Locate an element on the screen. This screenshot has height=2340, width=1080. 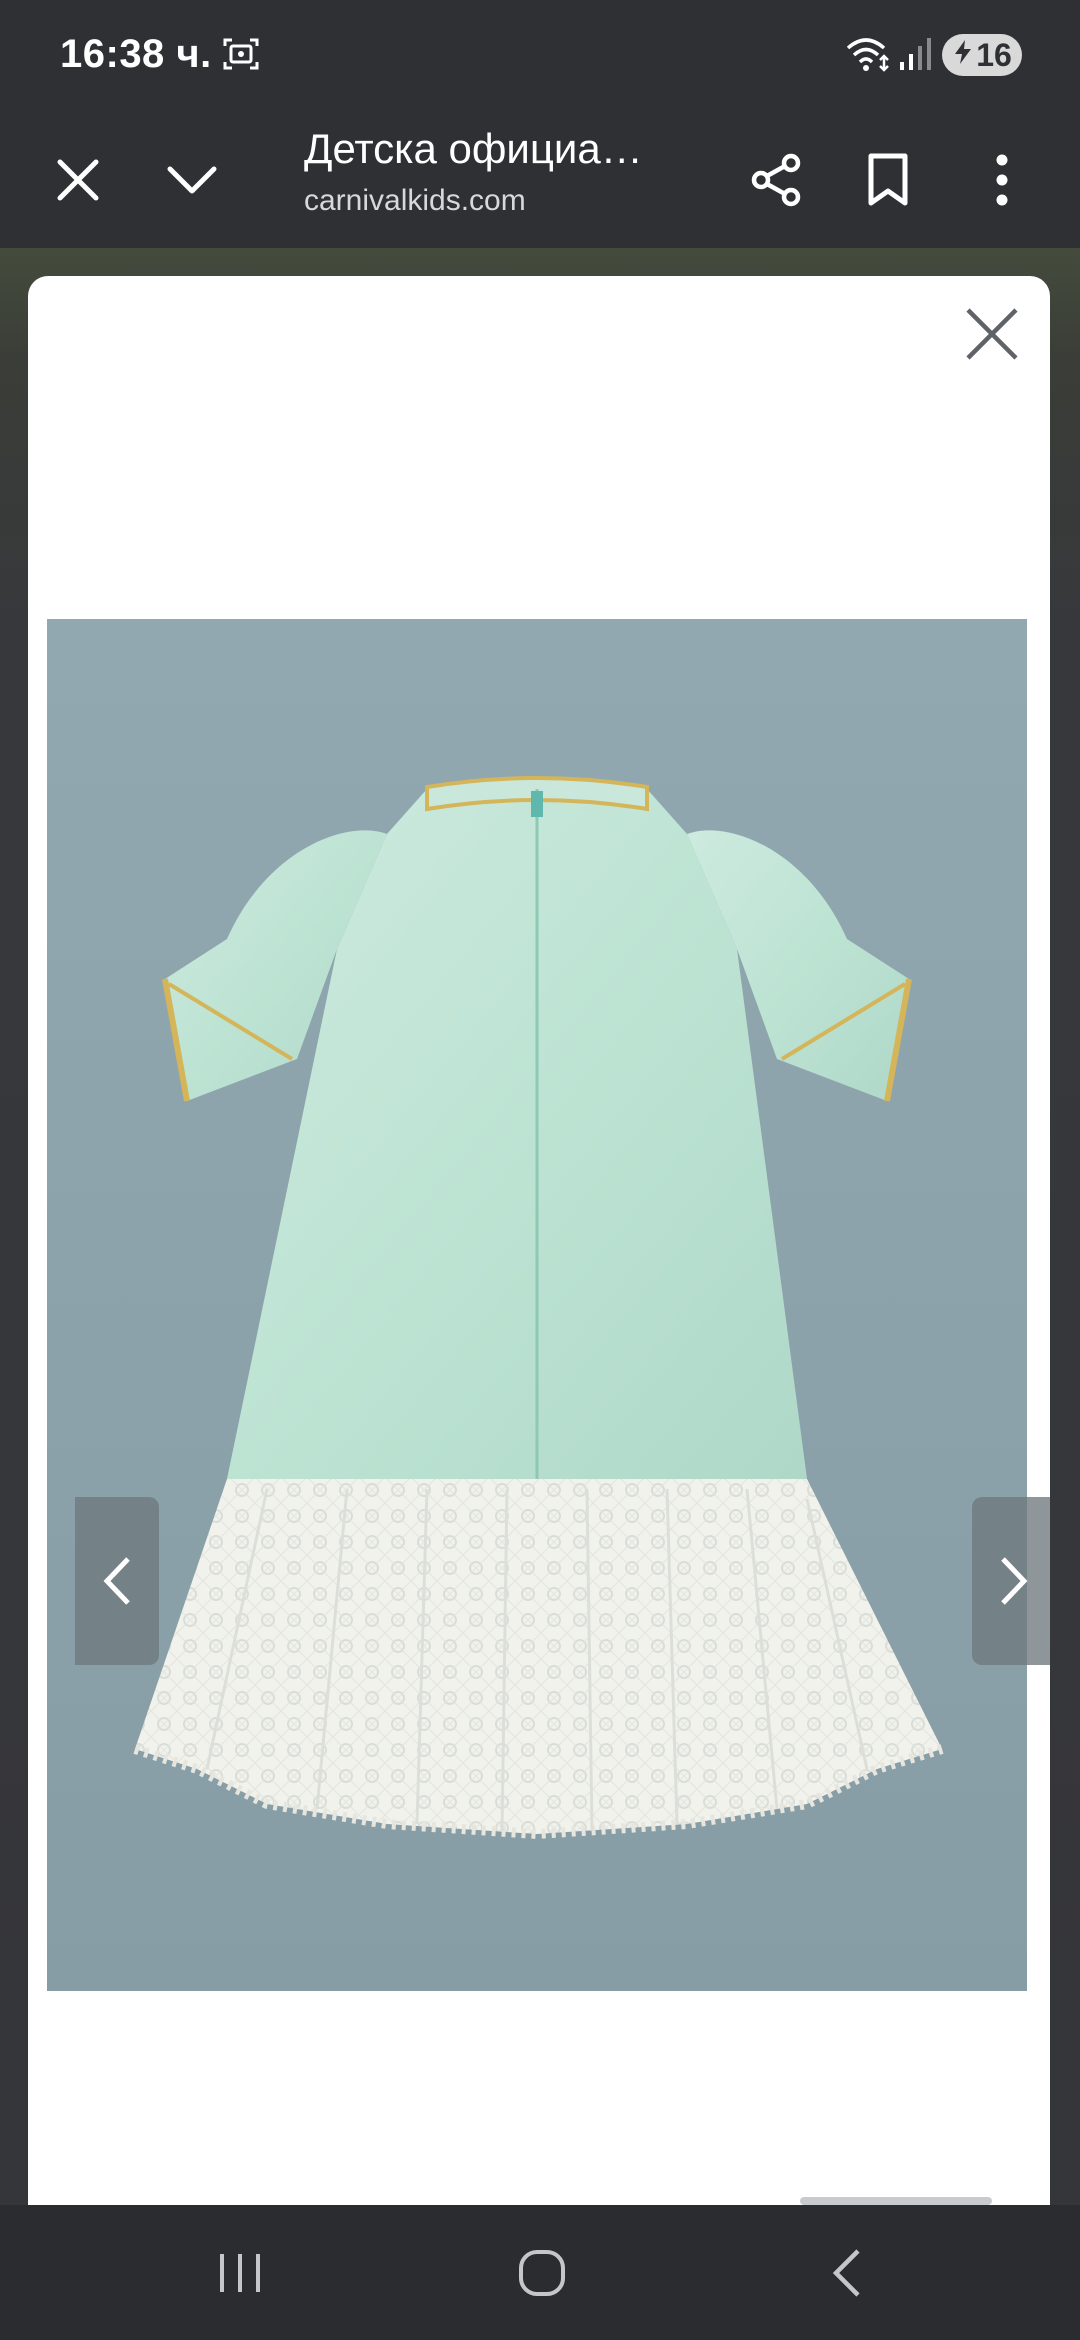
recents-button is located at coordinates (240, 2273).